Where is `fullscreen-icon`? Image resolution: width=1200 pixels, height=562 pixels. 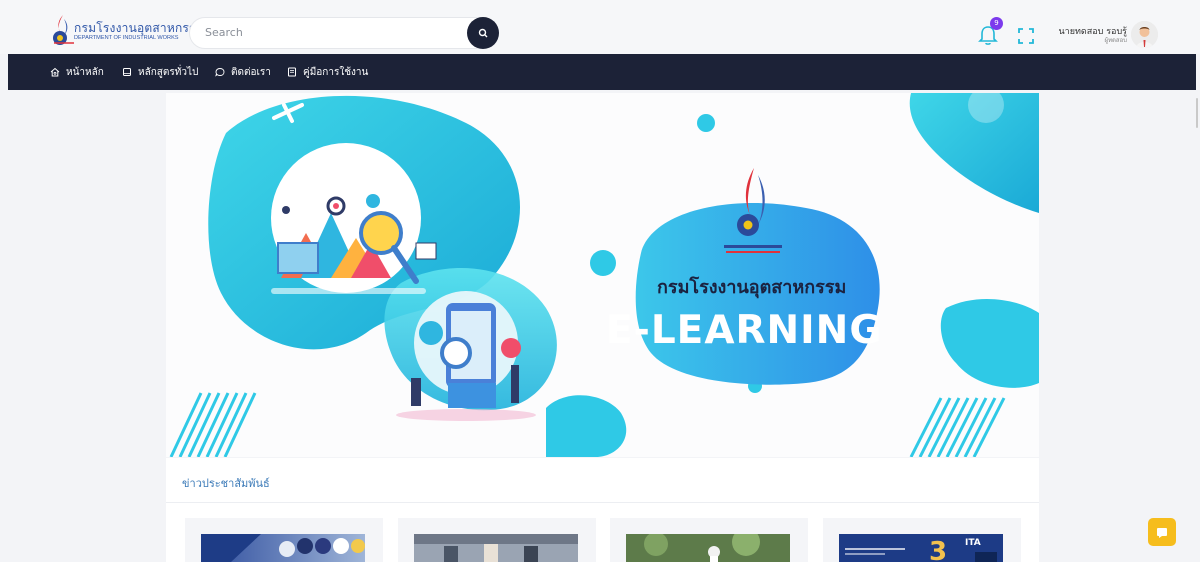 fullscreen-icon is located at coordinates (1026, 36).